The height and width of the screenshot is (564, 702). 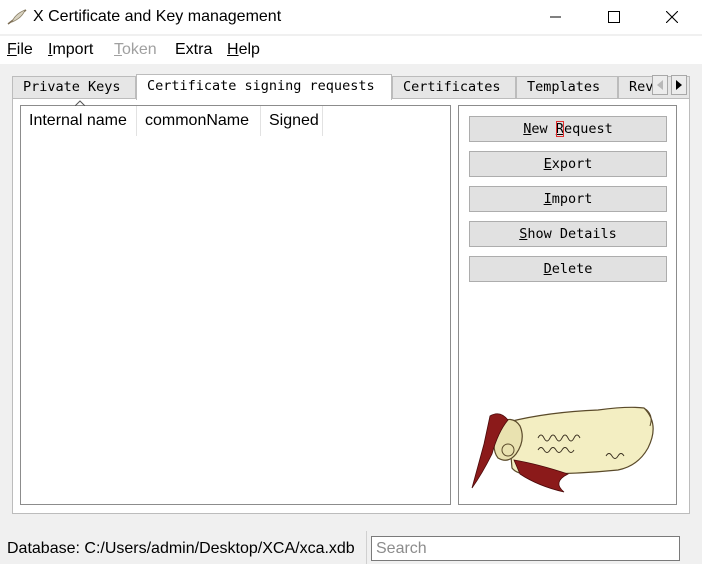 I want to click on menu-file-label: ile, so click(x=24, y=49).